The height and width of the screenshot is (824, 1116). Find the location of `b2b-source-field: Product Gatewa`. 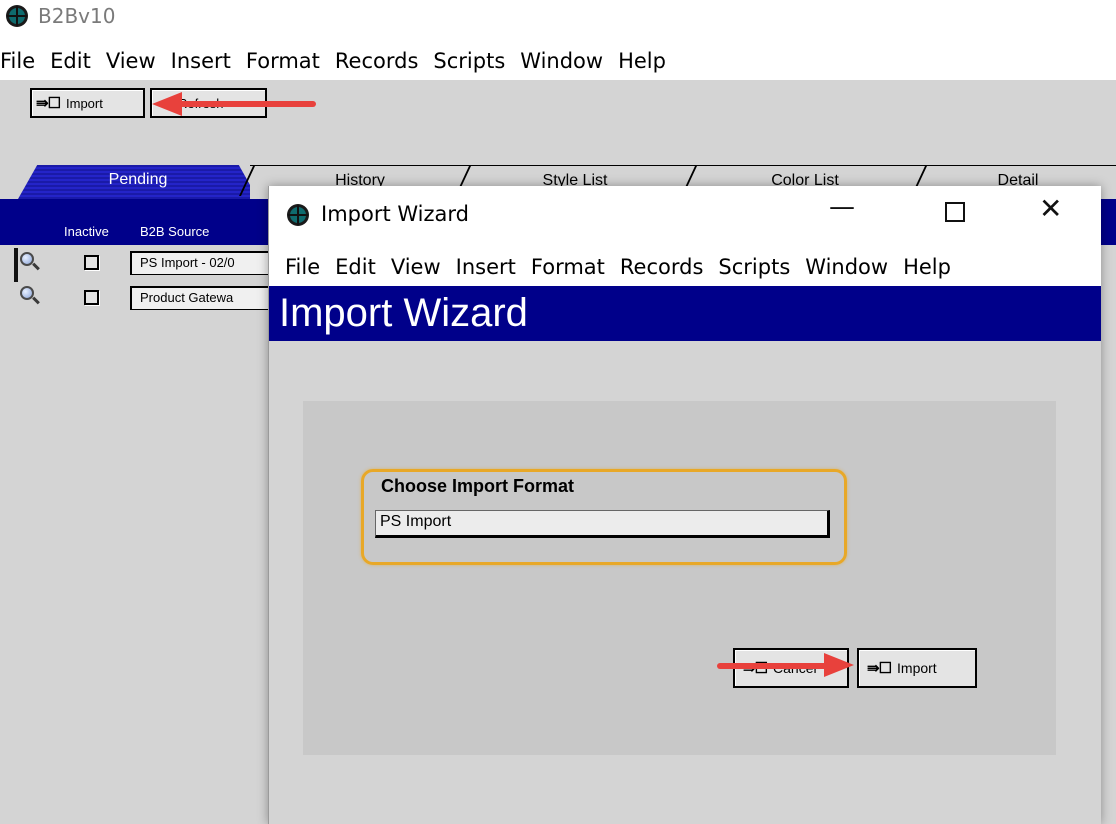

b2b-source-field: Product Gatewa is located at coordinates (201, 298).